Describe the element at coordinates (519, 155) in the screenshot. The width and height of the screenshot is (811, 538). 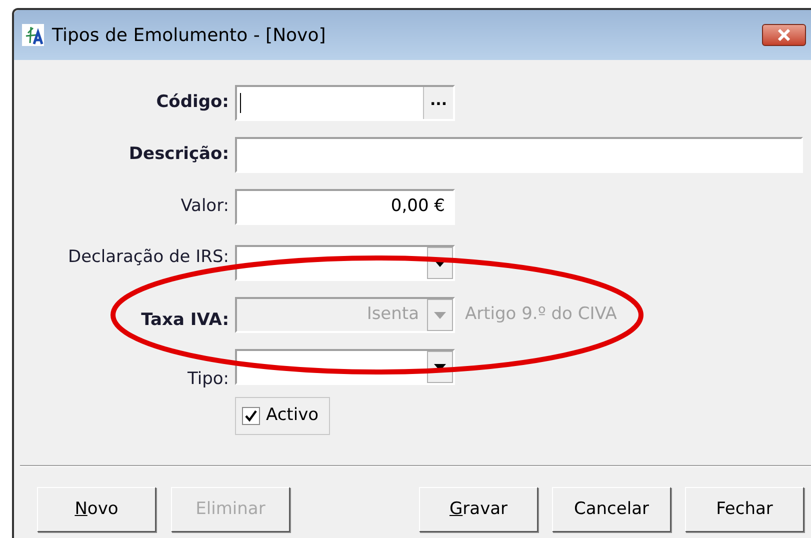
I see `input-field` at that location.